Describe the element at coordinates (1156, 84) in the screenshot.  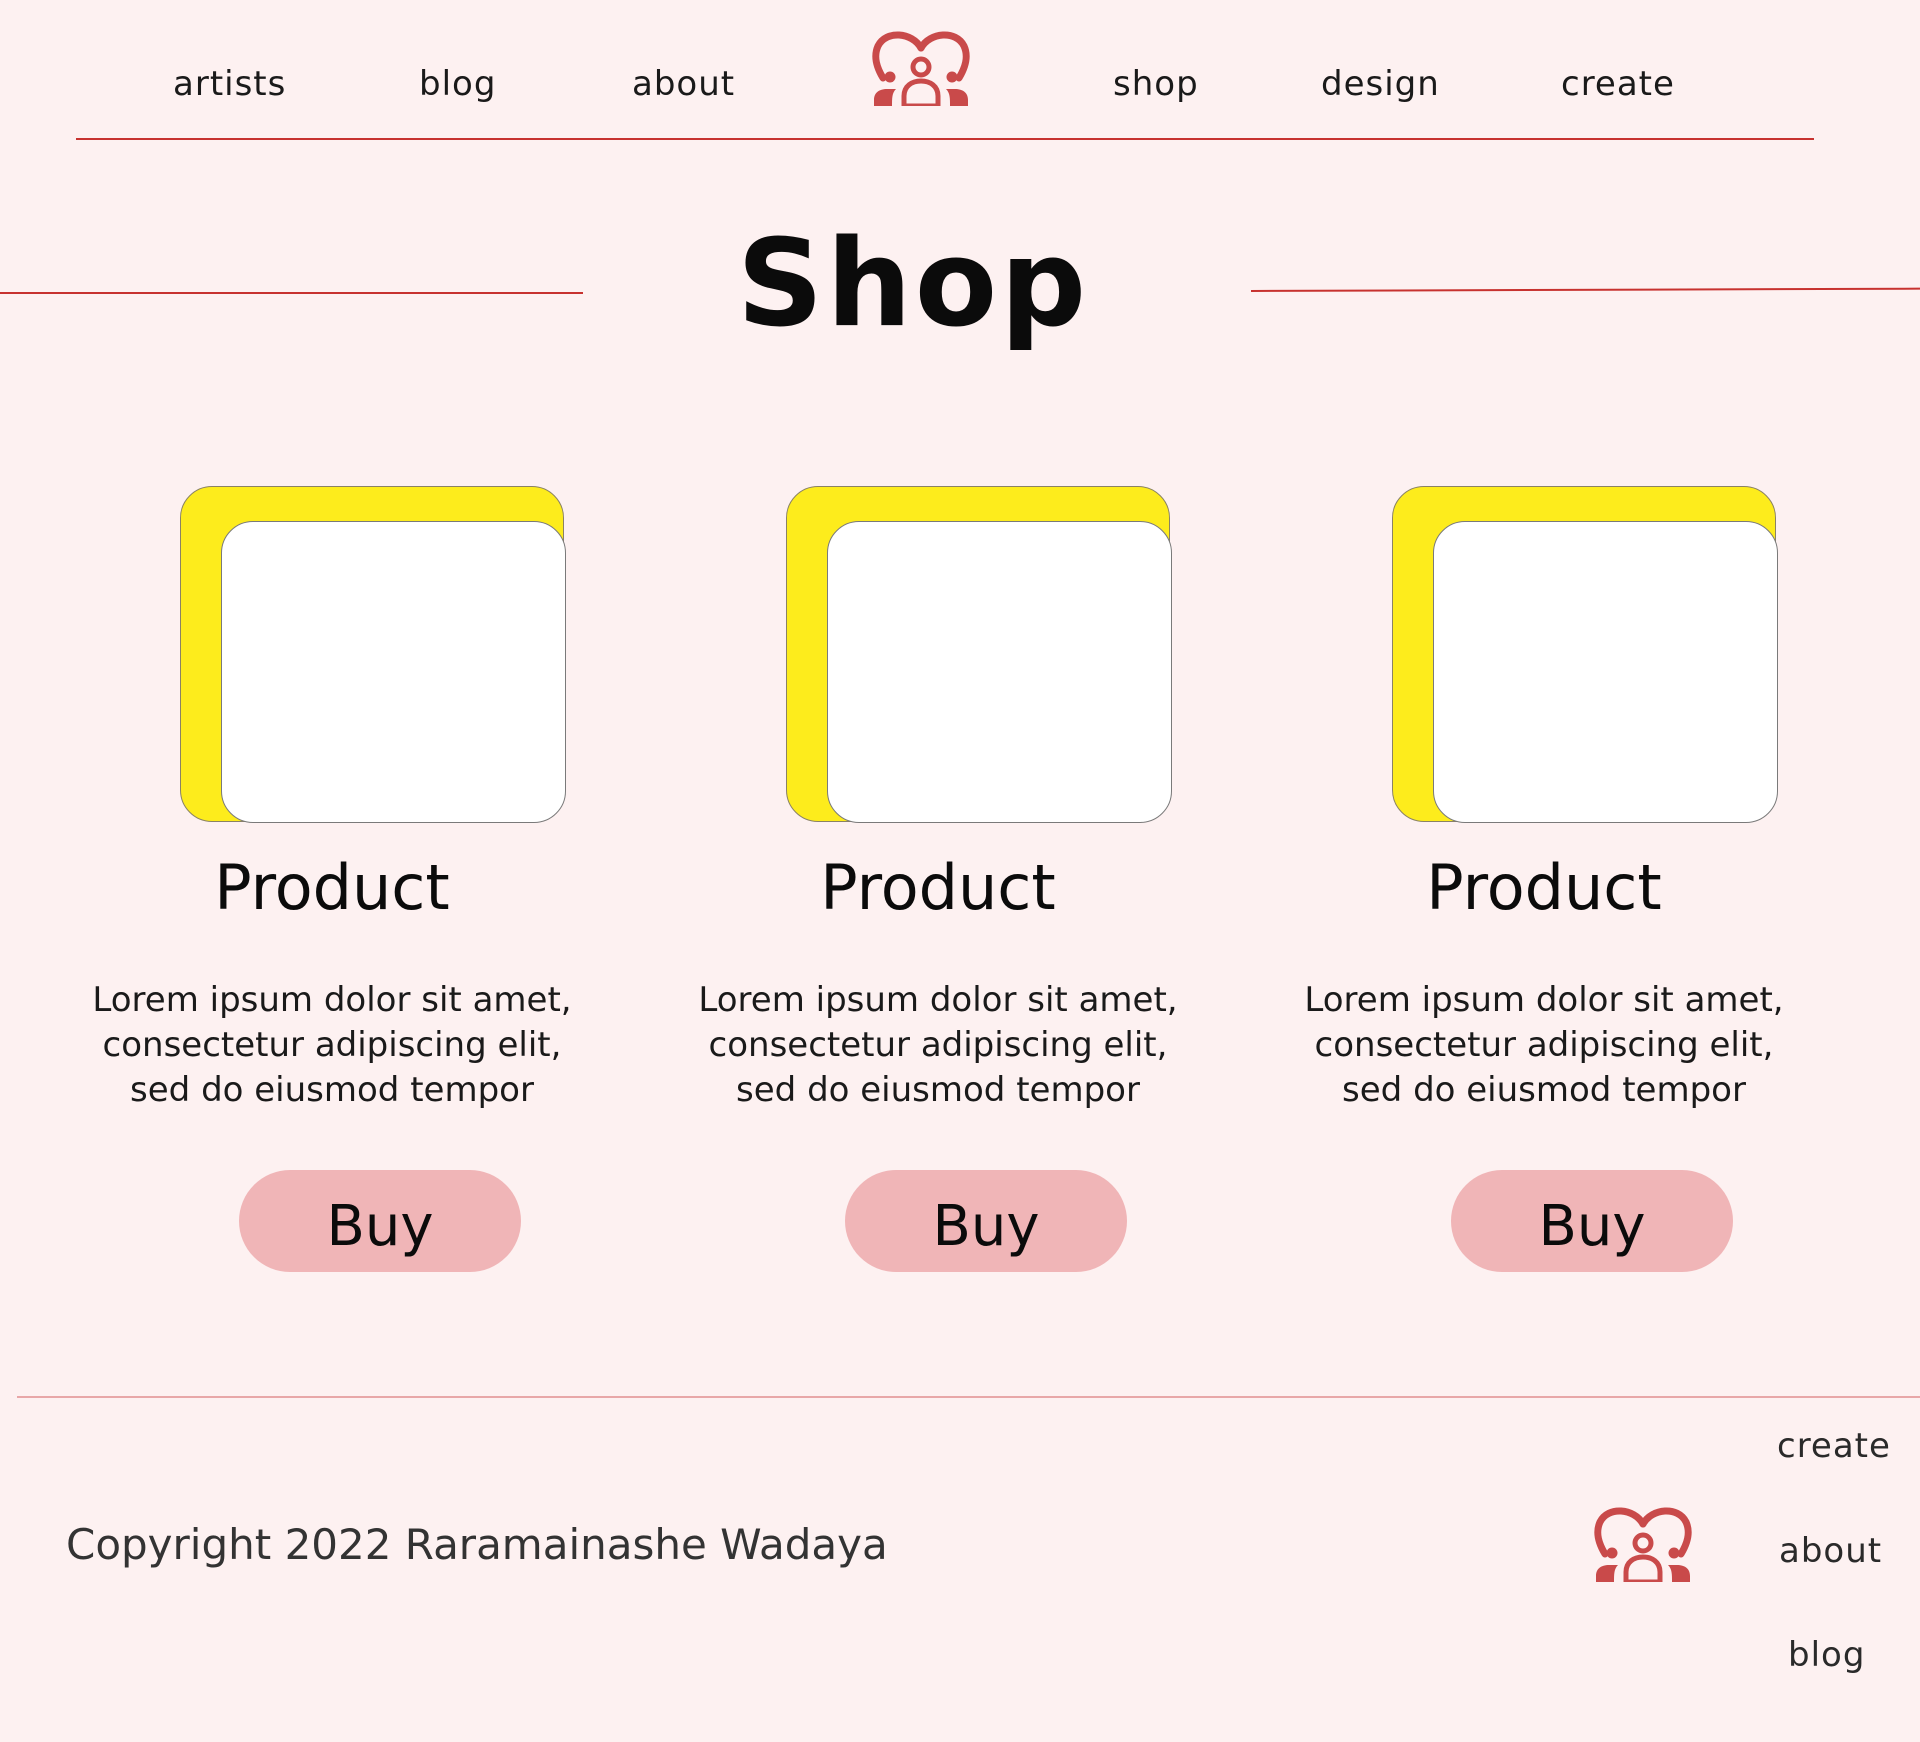
I see `nav-link-shop: shop` at that location.